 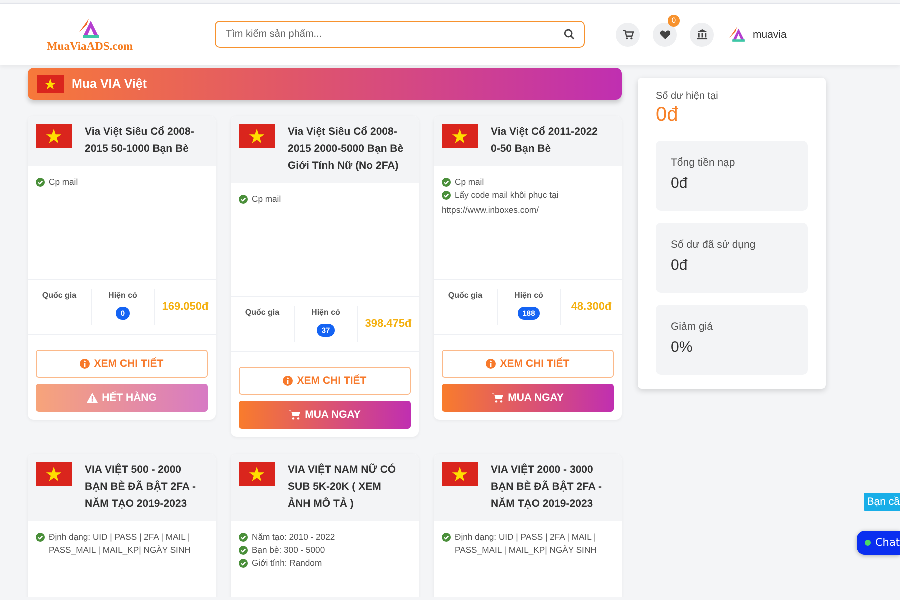 What do you see at coordinates (668, 115) in the screenshot?
I see `balance-amount: 0đ` at bounding box center [668, 115].